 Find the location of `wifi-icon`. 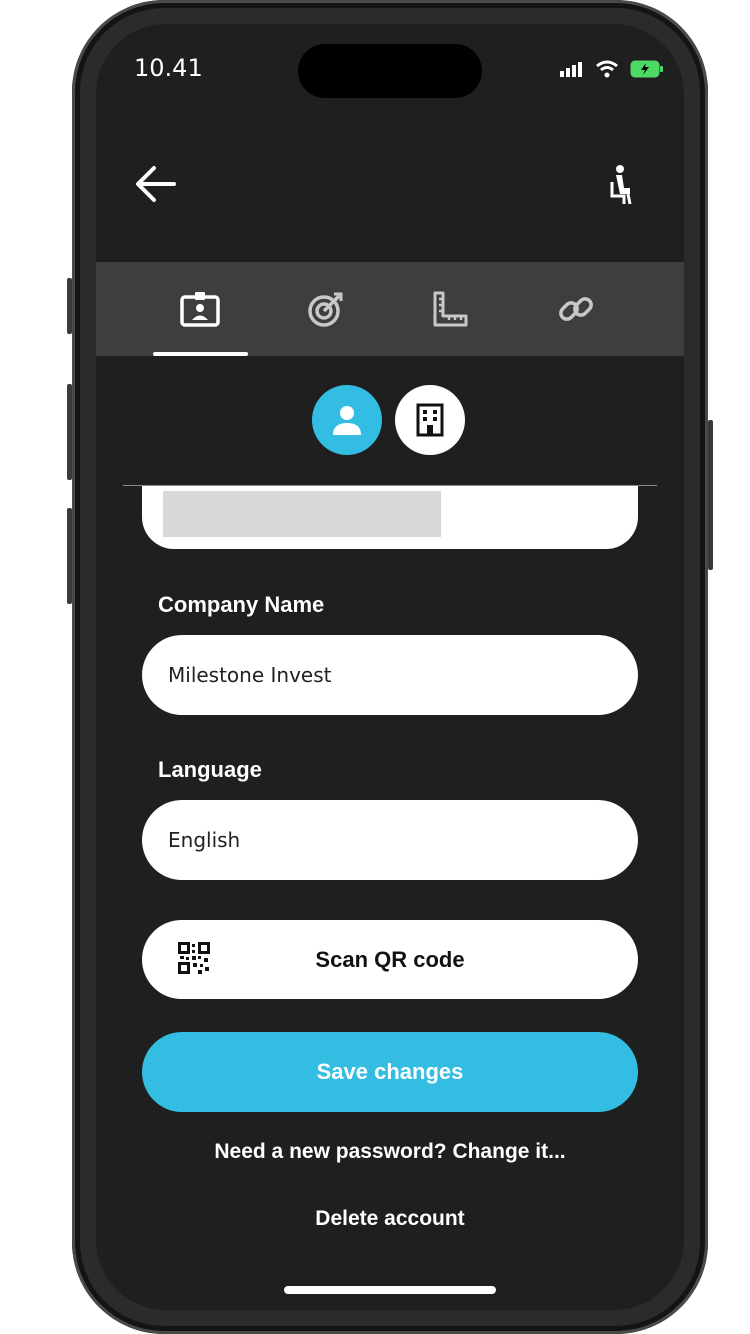

wifi-icon is located at coordinates (606, 68).